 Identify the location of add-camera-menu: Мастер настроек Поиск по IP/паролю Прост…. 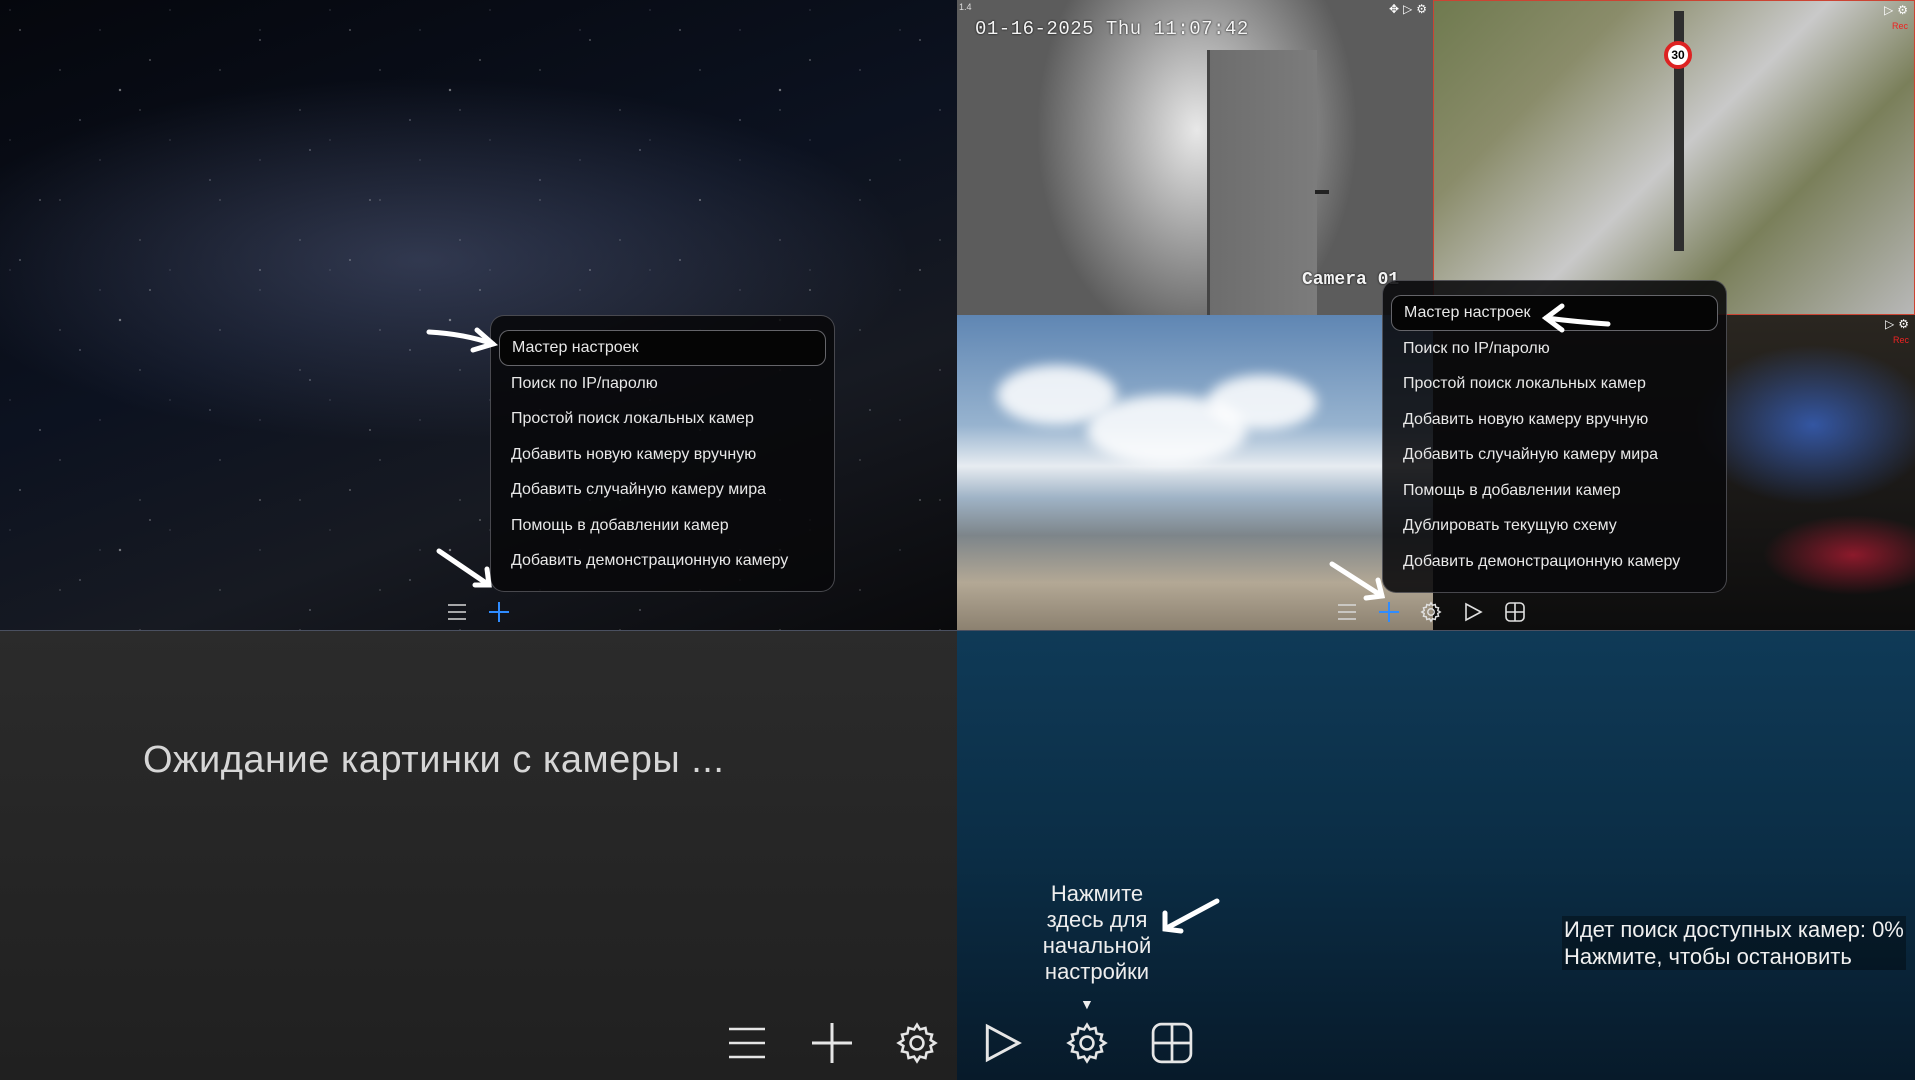
(662, 453).